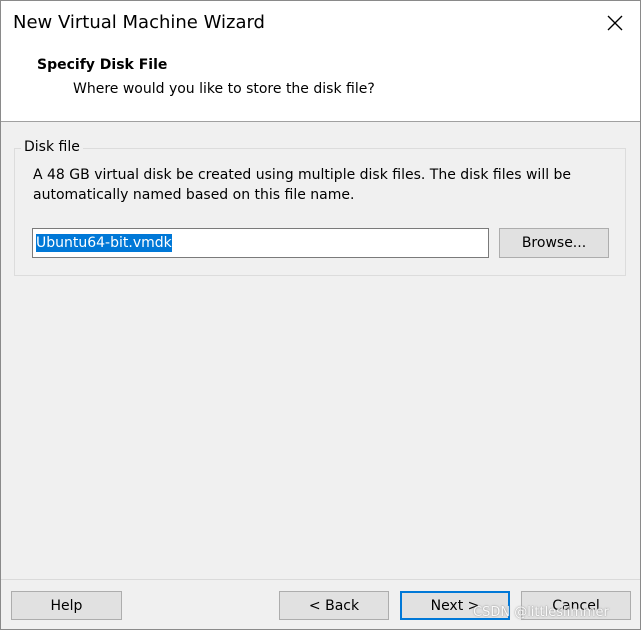 Image resolution: width=641 pixels, height=630 pixels. I want to click on close-icon, so click(615, 23).